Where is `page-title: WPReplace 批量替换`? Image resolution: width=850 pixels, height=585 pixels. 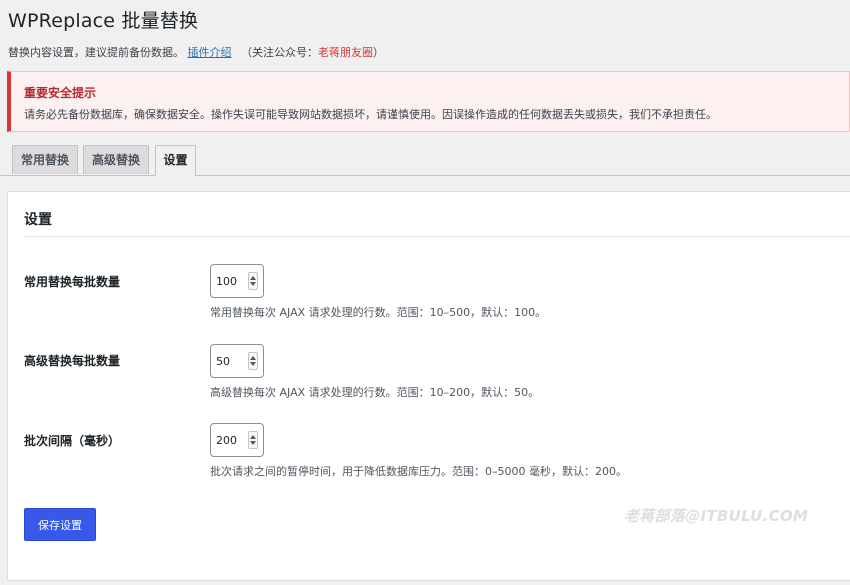
page-title: WPReplace 批量替换 is located at coordinates (103, 21).